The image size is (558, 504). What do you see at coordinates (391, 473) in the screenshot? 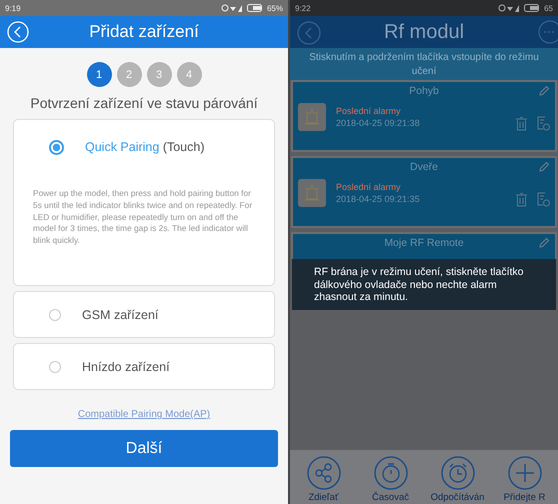
I see `stopwatch-icon` at bounding box center [391, 473].